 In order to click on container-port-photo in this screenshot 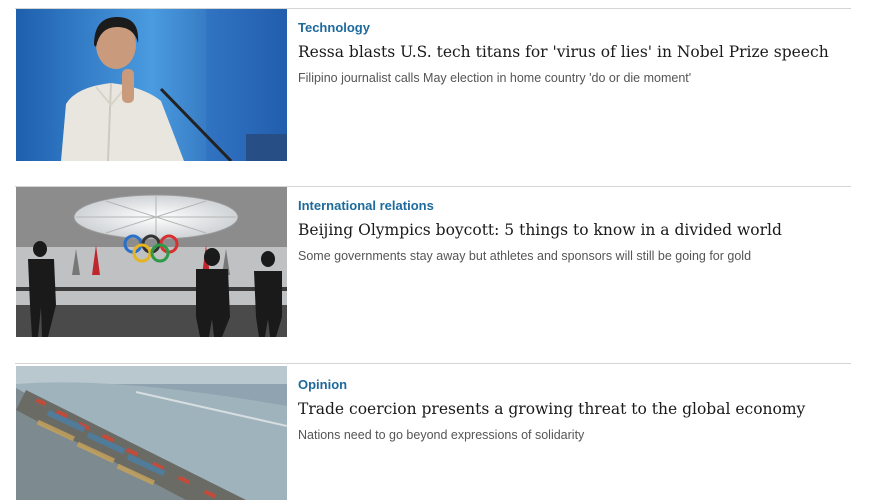, I will do `click(151, 433)`.